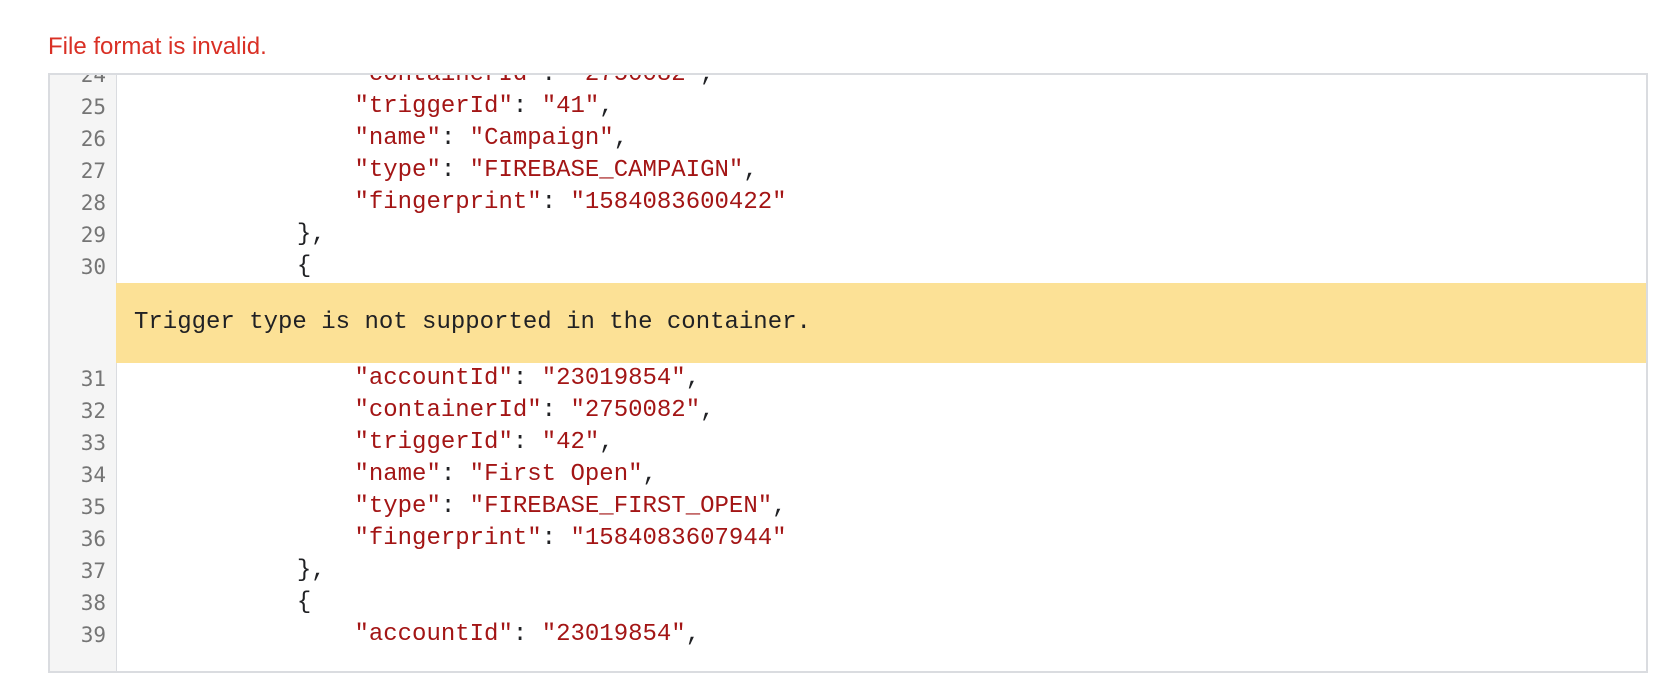 The image size is (1670, 700). What do you see at coordinates (848, 107) in the screenshot?
I see `code-line: 25 "triggerId": "41",` at bounding box center [848, 107].